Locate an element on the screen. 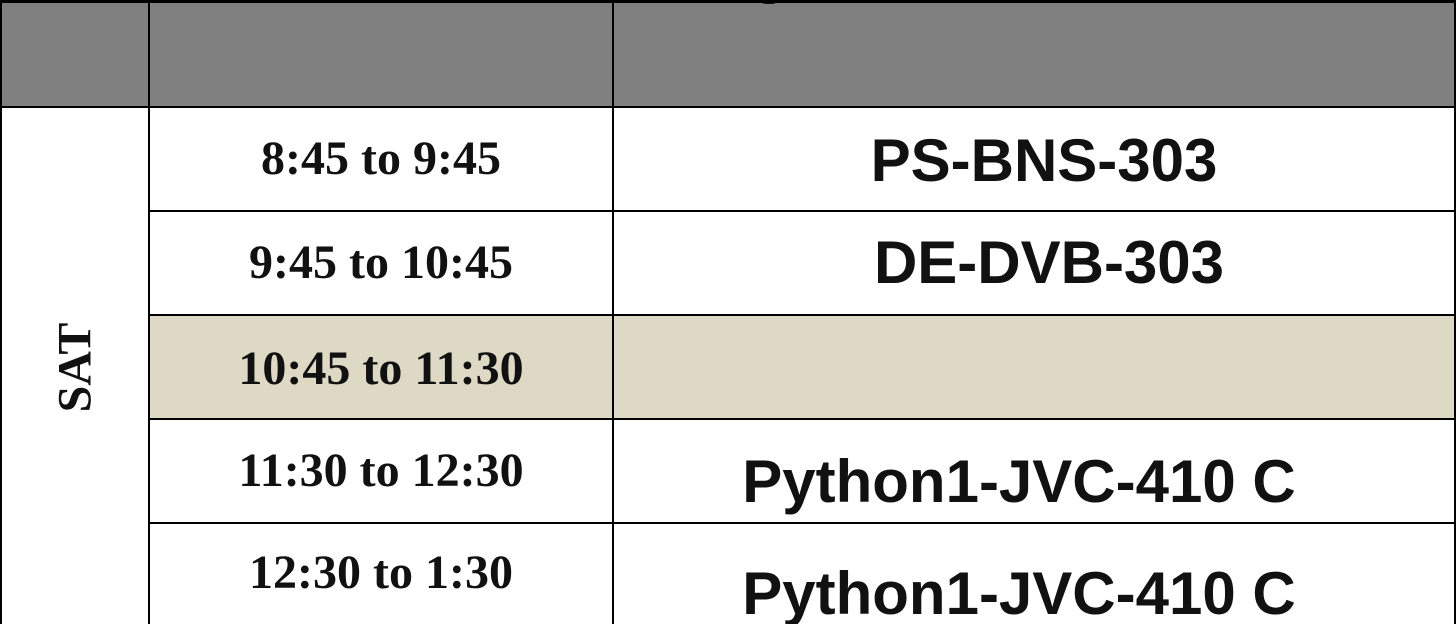 The height and width of the screenshot is (624, 1456). subject-cell: DE-DVB-303 is located at coordinates (1035, 264).